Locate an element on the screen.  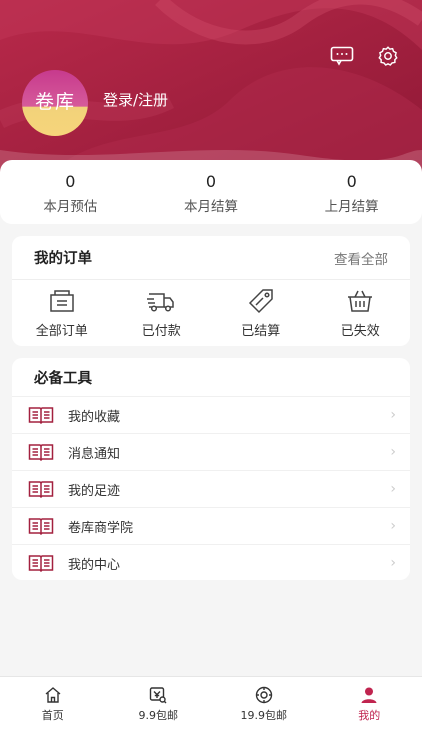
tab-home: 首页 is located at coordinates (53, 713).